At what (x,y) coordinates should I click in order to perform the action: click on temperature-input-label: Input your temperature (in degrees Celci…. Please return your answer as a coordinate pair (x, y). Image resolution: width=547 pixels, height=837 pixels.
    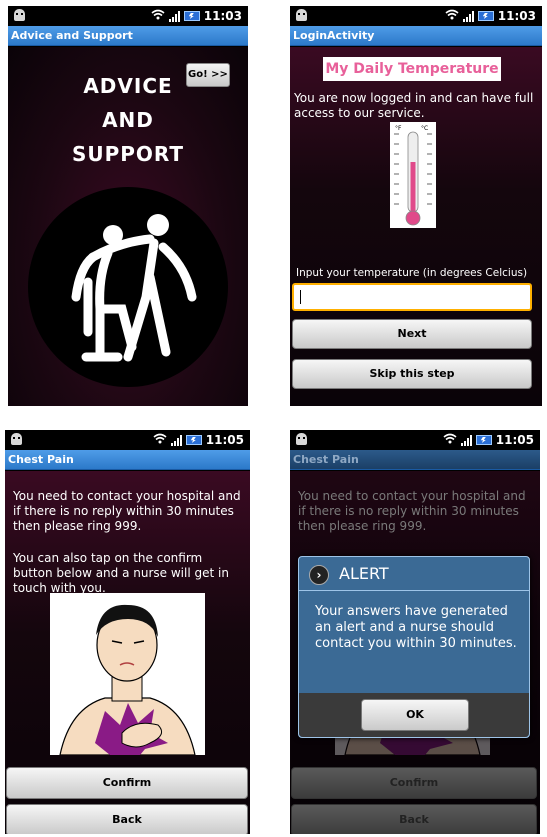
    Looking at the image, I should click on (412, 273).